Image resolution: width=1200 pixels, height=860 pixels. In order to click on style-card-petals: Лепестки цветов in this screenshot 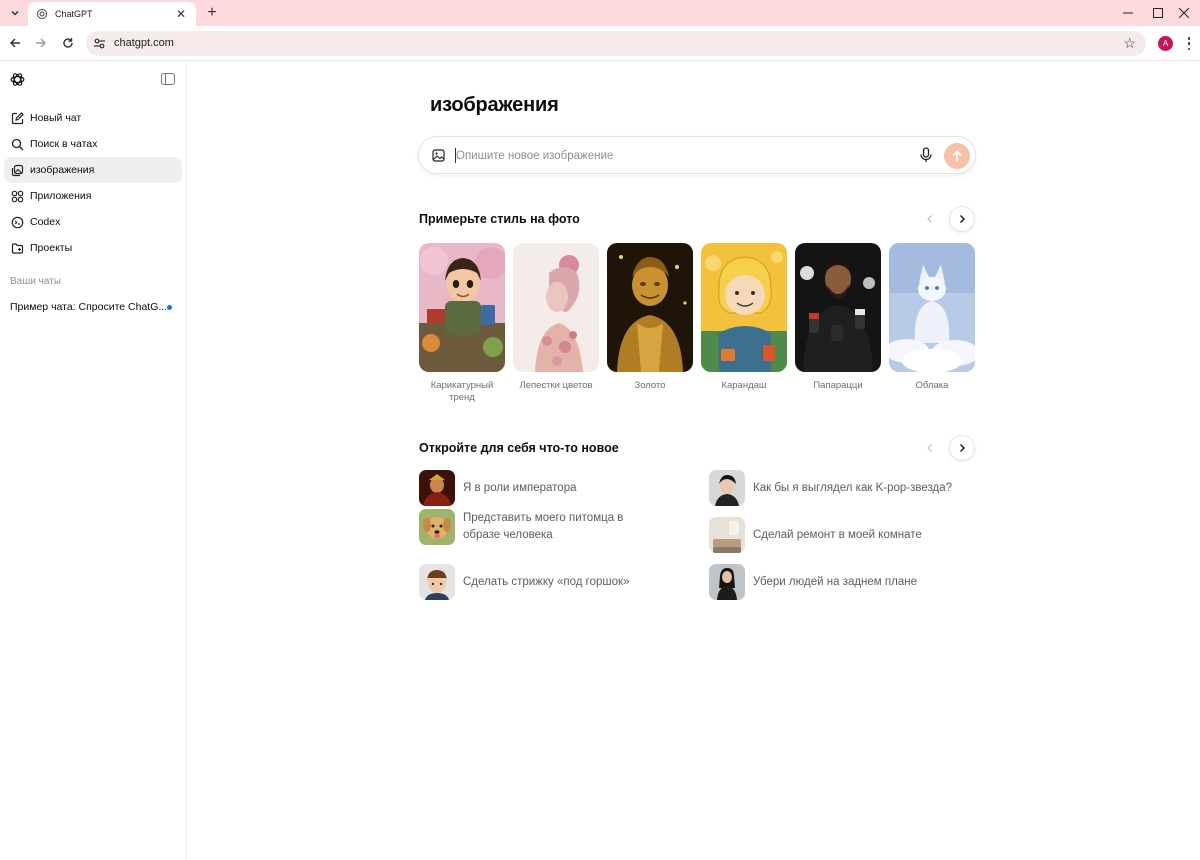, I will do `click(556, 317)`.